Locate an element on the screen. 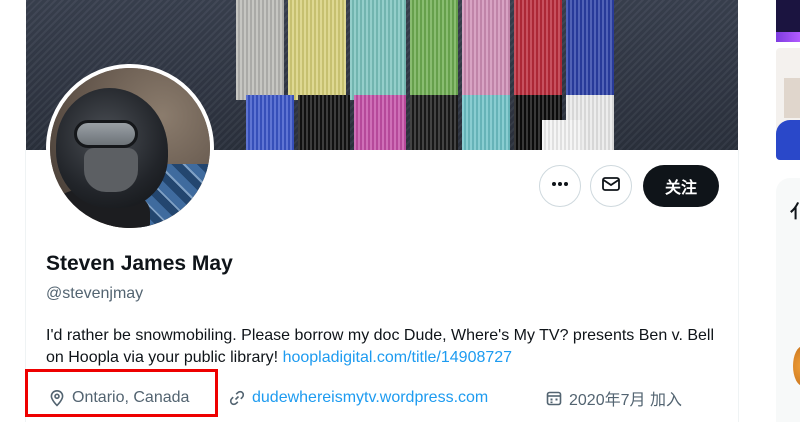 The image size is (800, 422). bio-link: hoopladigital.com/title/14908727 is located at coordinates (398, 357).